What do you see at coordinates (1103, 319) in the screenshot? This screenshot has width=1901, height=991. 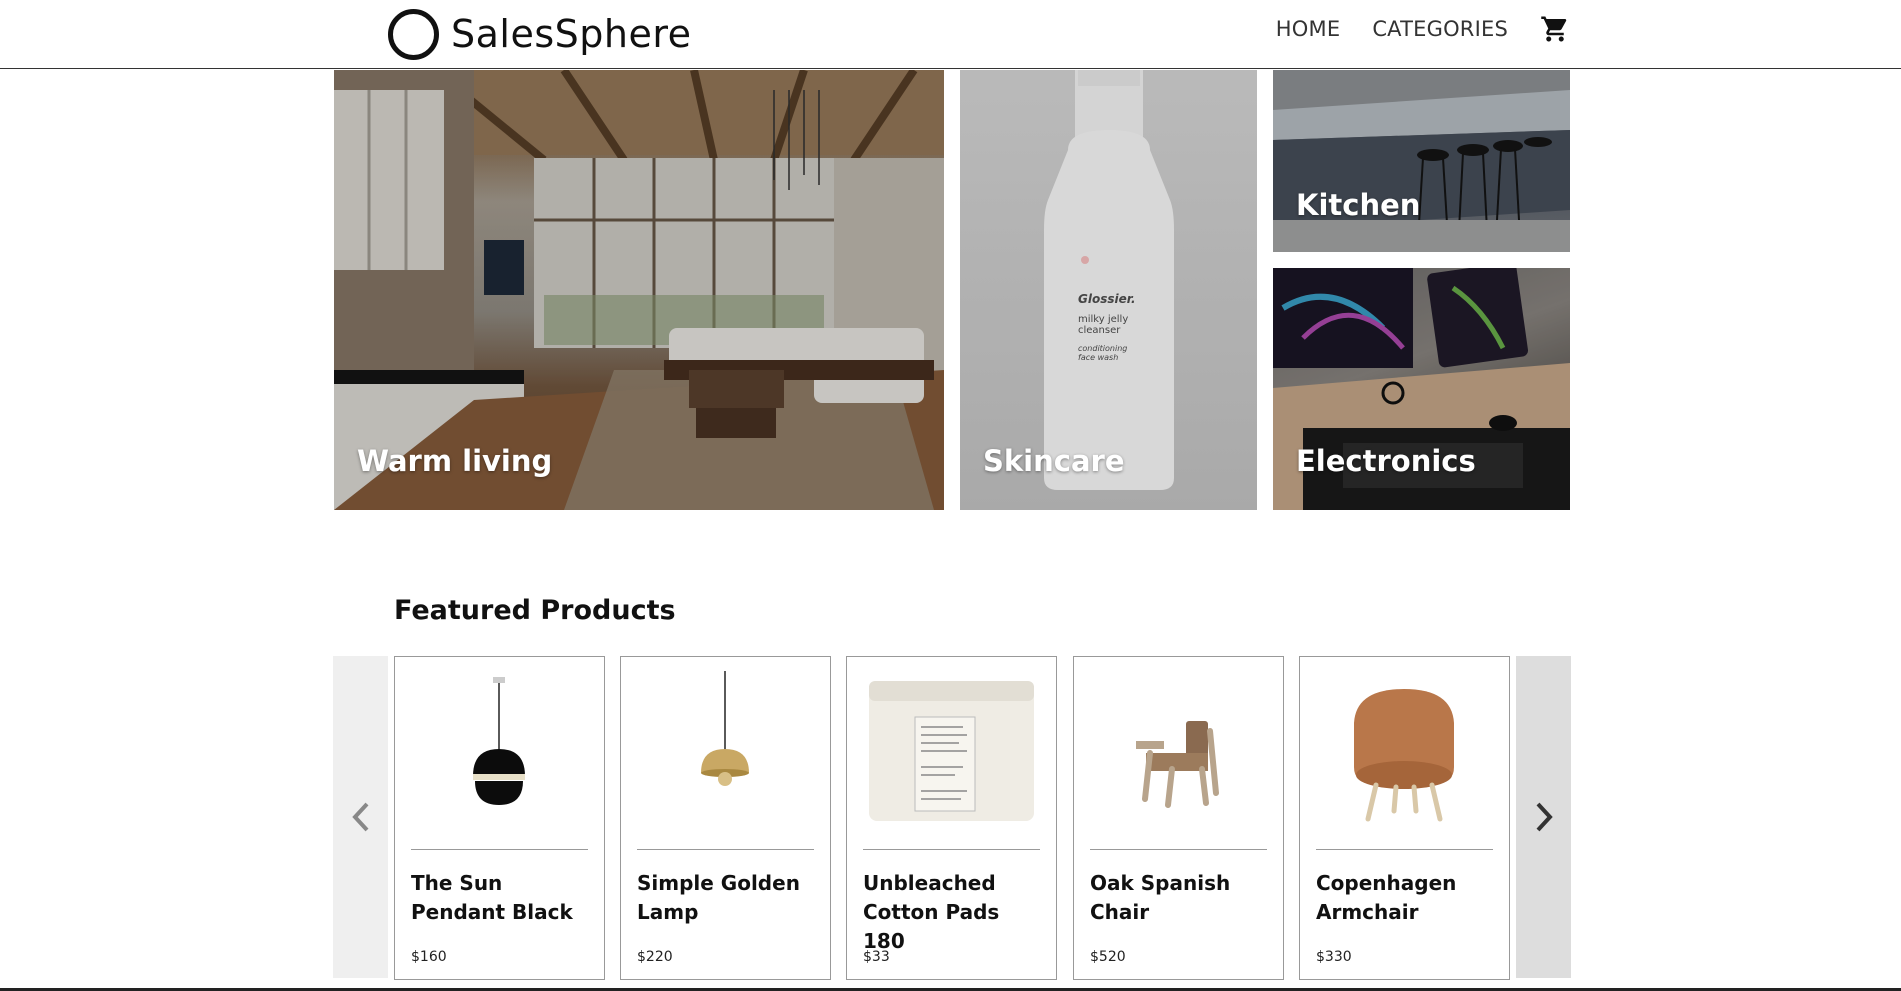 I see `bottle-line-1: milky jelly` at bounding box center [1103, 319].